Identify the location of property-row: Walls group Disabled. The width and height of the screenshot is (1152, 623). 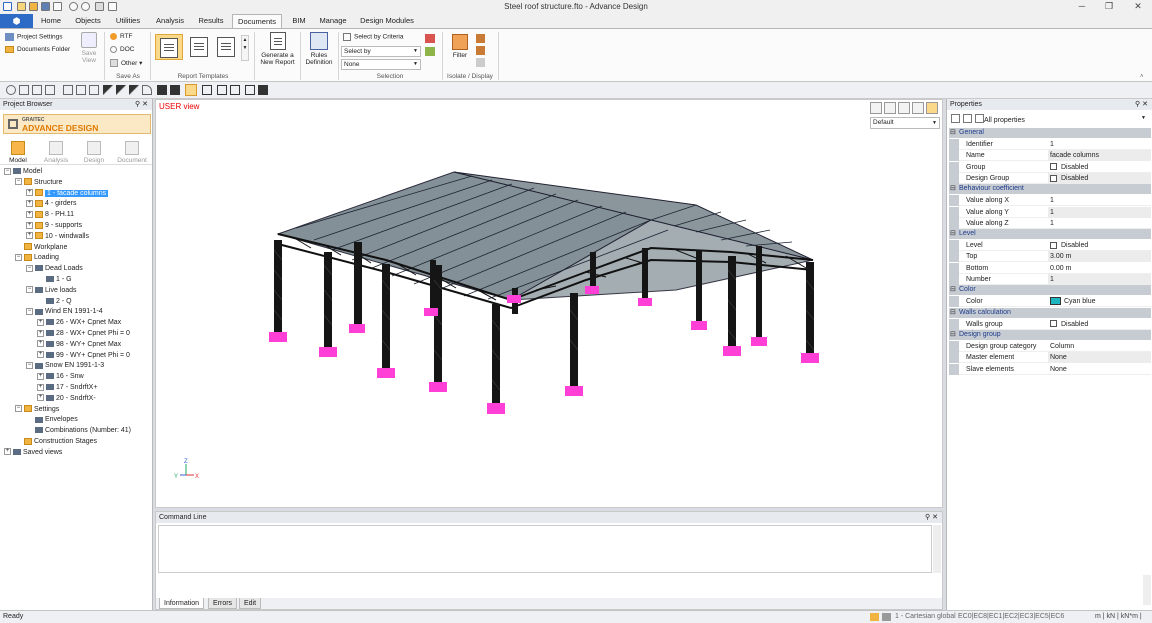
(1050, 324).